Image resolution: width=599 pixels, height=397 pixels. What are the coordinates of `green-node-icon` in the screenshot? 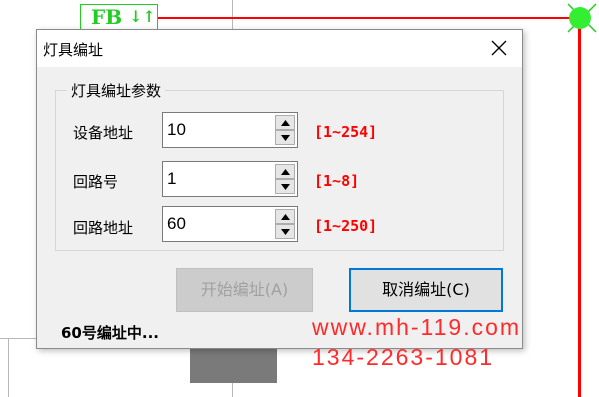 It's located at (582, 18).